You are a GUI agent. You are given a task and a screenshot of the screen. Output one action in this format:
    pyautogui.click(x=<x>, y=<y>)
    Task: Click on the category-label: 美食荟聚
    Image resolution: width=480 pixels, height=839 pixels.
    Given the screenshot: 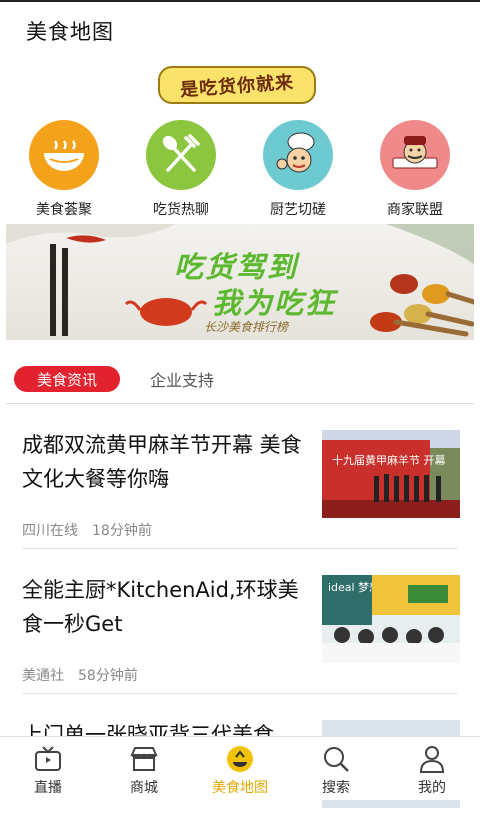 What is the action you would take?
    pyautogui.click(x=64, y=210)
    